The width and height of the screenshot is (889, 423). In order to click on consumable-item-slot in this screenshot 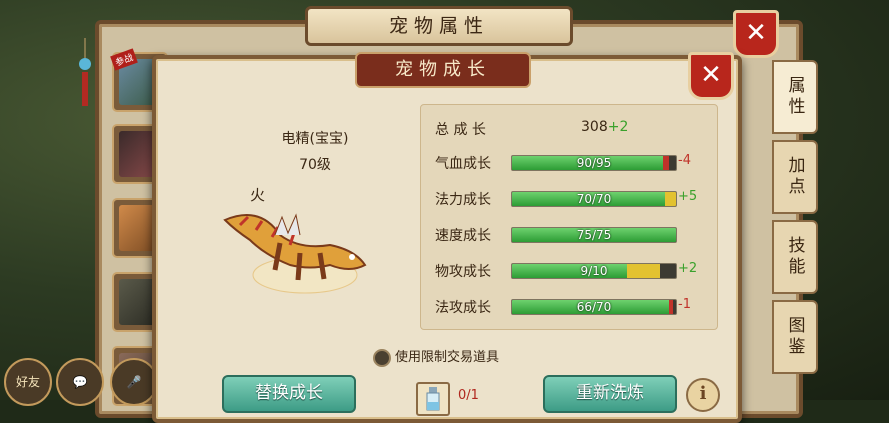, I will do `click(433, 399)`.